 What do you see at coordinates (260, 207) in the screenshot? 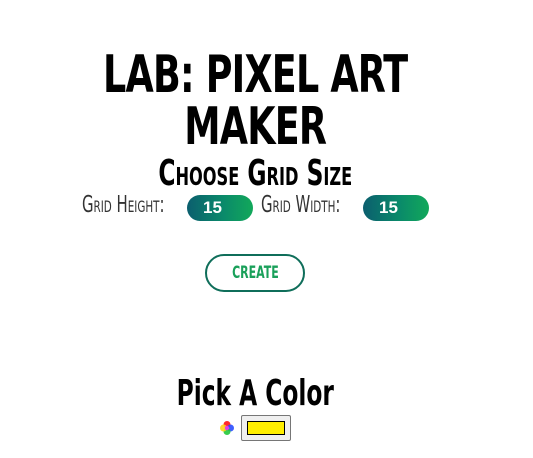
I see `grid-size-form: Grid Height: Grid Width:` at bounding box center [260, 207].